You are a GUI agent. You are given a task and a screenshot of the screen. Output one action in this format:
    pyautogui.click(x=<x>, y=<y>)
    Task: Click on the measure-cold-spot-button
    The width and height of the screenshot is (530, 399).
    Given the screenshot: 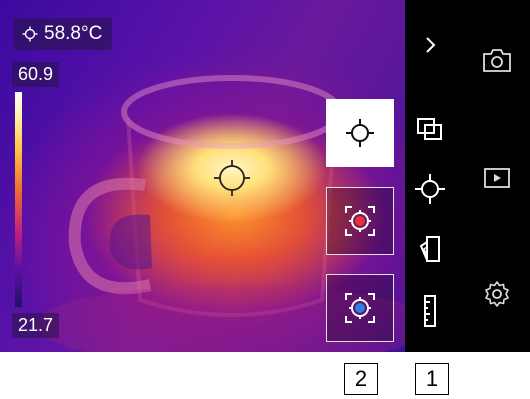 What is the action you would take?
    pyautogui.click(x=360, y=308)
    